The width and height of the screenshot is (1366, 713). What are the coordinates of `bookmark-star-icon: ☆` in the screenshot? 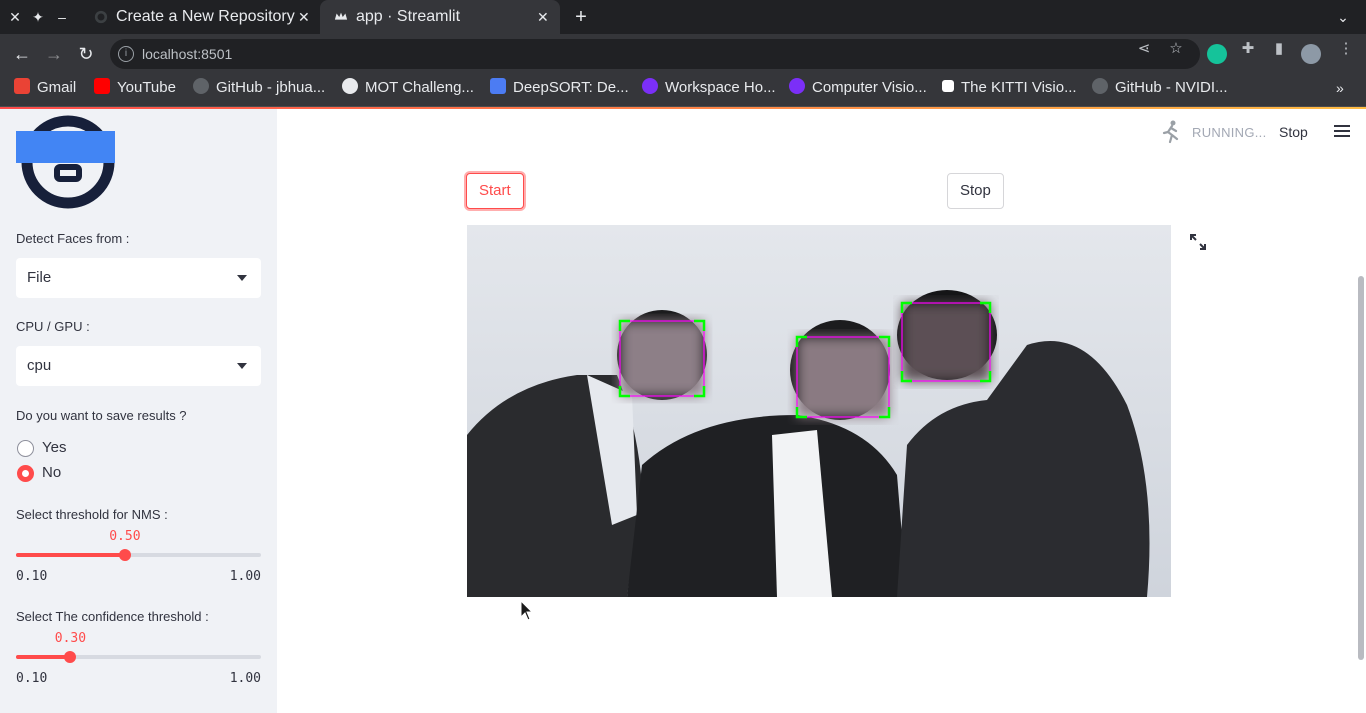 It's located at (1176, 49).